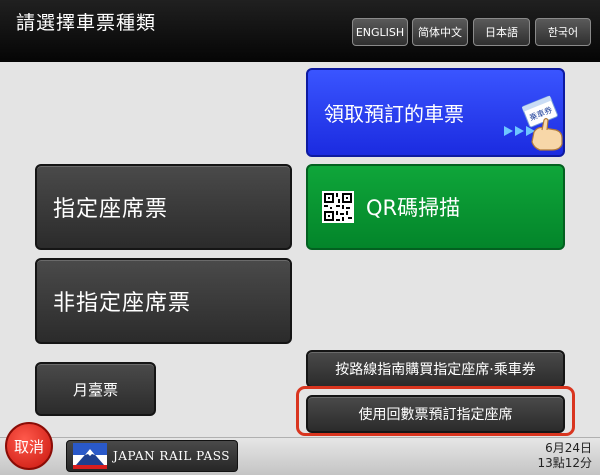  What do you see at coordinates (172, 456) in the screenshot?
I see `japan-rail-pass-label: JAPAN RAIL PASS` at bounding box center [172, 456].